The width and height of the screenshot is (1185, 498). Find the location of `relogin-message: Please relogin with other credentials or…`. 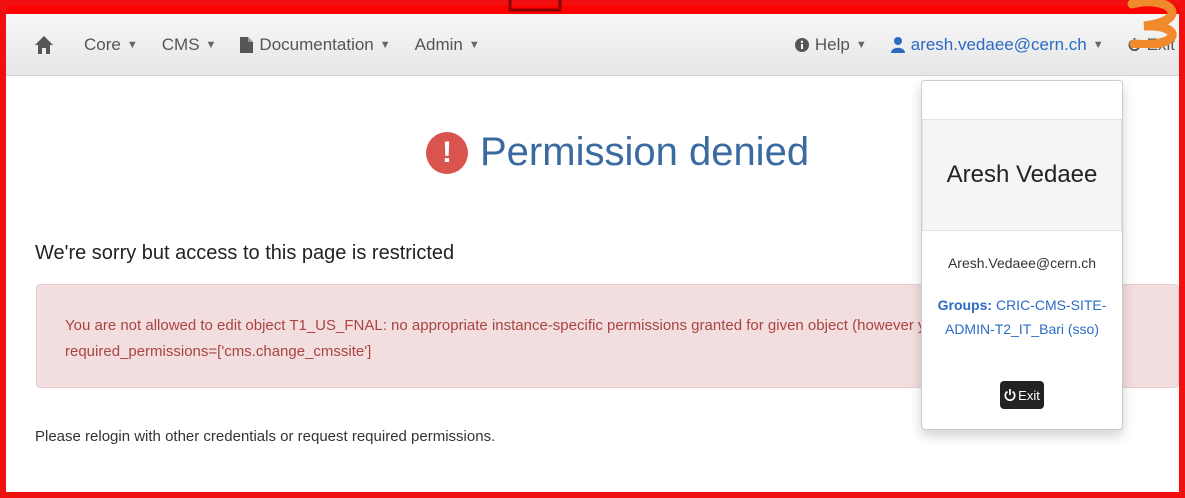

relogin-message: Please relogin with other credentials or… is located at coordinates (265, 436).